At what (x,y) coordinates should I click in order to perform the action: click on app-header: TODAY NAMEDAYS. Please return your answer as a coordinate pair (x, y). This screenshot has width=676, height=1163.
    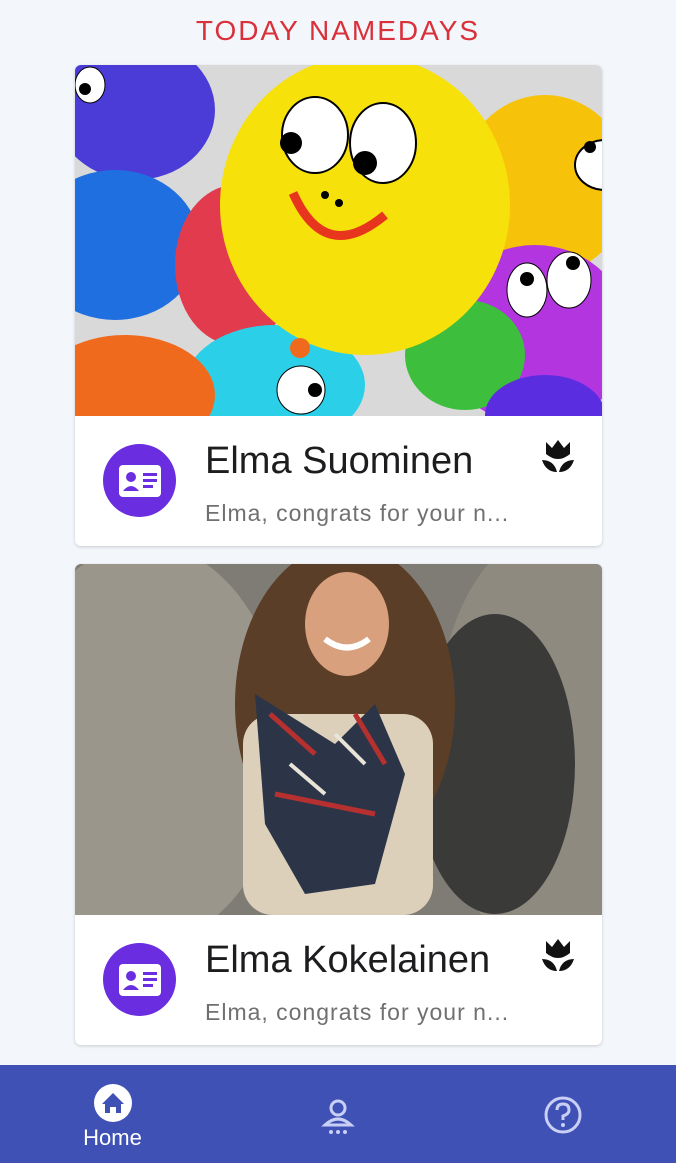
    Looking at the image, I should click on (338, 31).